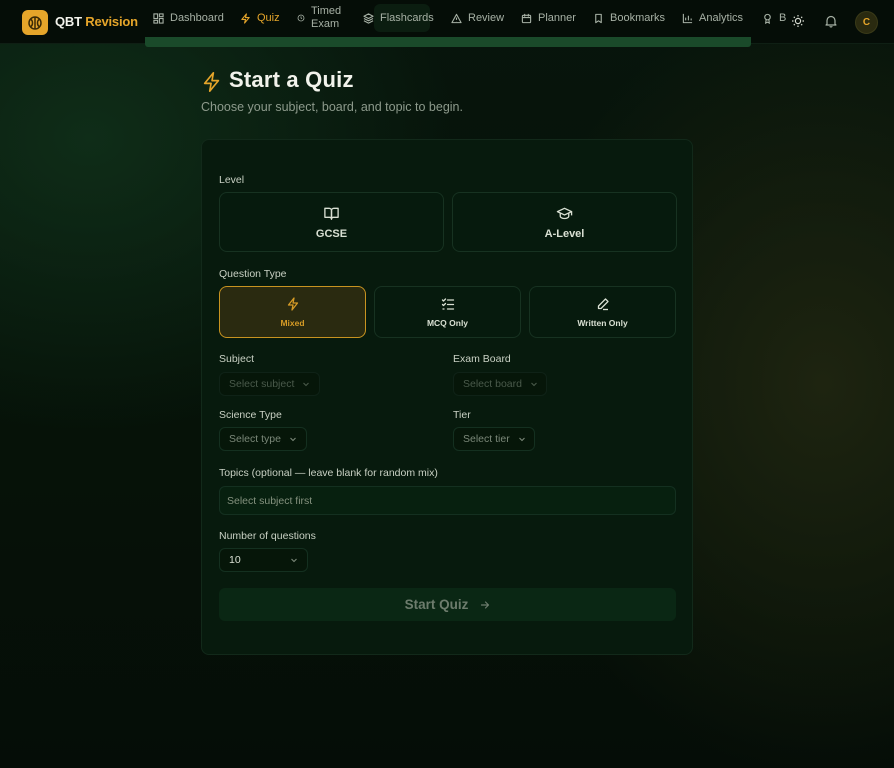 Image resolution: width=894 pixels, height=768 pixels. I want to click on brand-name-part1: QBT, so click(68, 21).